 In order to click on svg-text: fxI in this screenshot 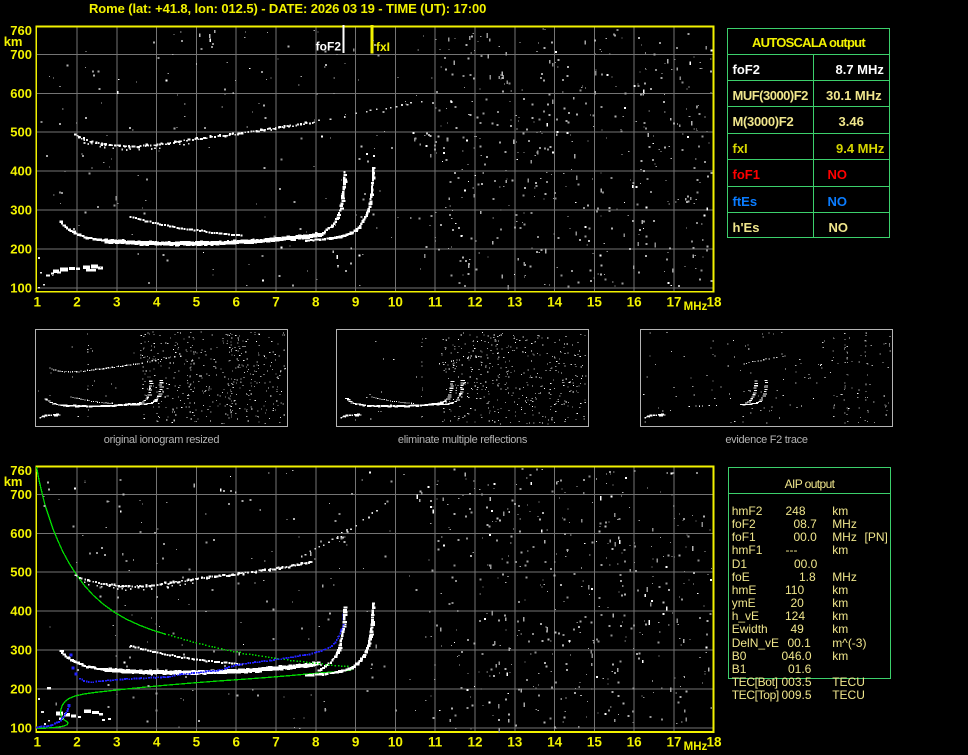, I will do `click(383, 47)`.